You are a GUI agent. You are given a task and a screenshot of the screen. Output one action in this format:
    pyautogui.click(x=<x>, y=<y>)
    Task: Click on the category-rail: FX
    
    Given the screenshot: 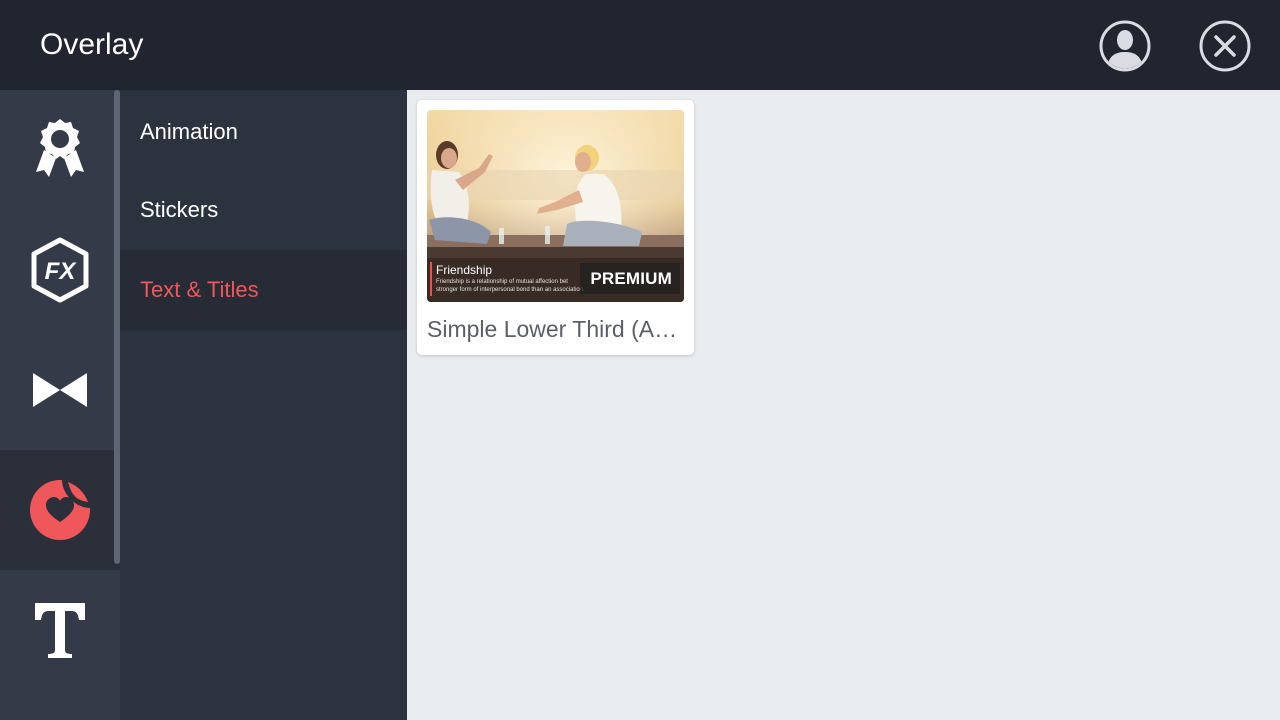 What is the action you would take?
    pyautogui.click(x=60, y=405)
    